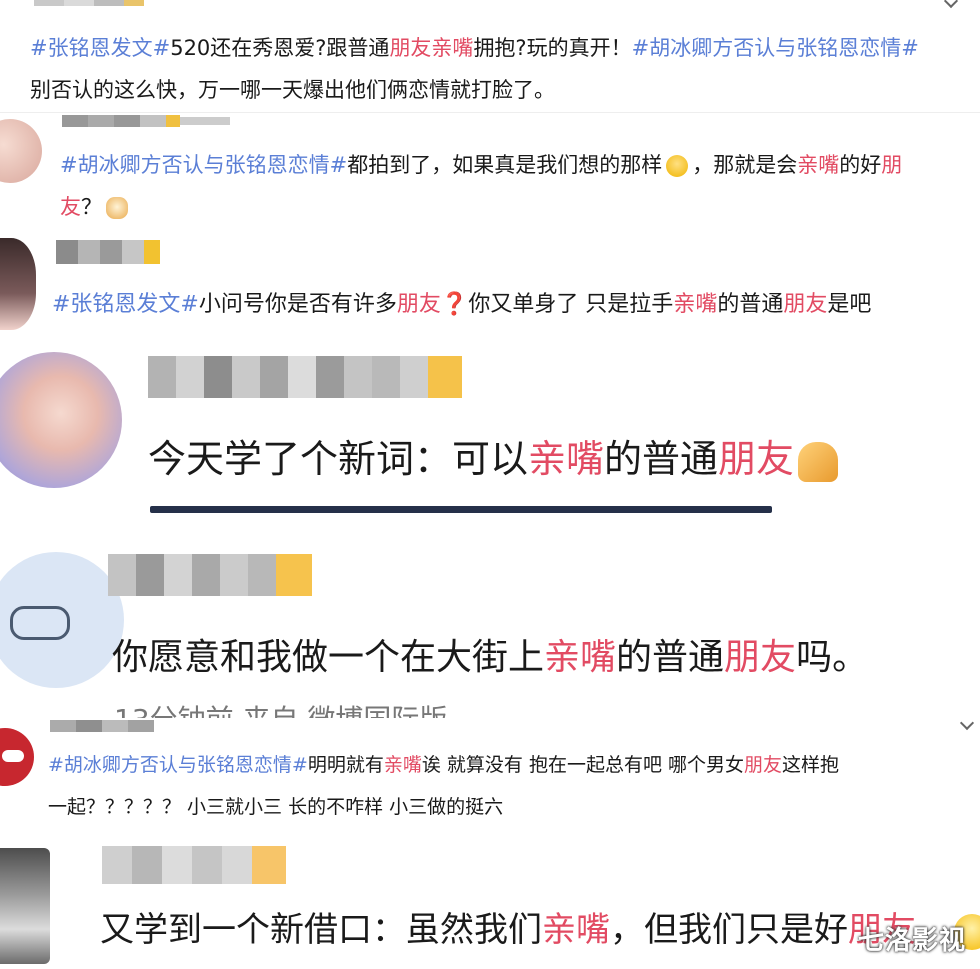 This screenshot has width=980, height=969. Describe the element at coordinates (280, 708) in the screenshot. I see `comment-meta: 13分钟前 来自 微博国际版` at that location.